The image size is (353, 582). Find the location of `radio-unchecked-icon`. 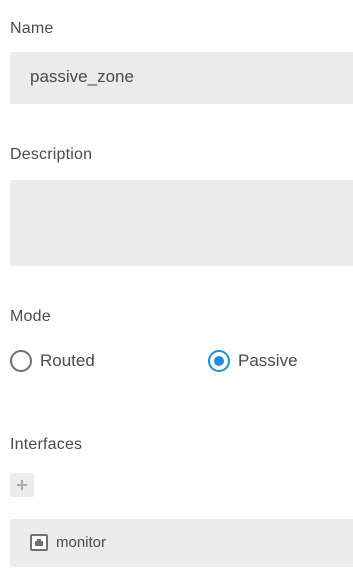

radio-unchecked-icon is located at coordinates (21, 361).